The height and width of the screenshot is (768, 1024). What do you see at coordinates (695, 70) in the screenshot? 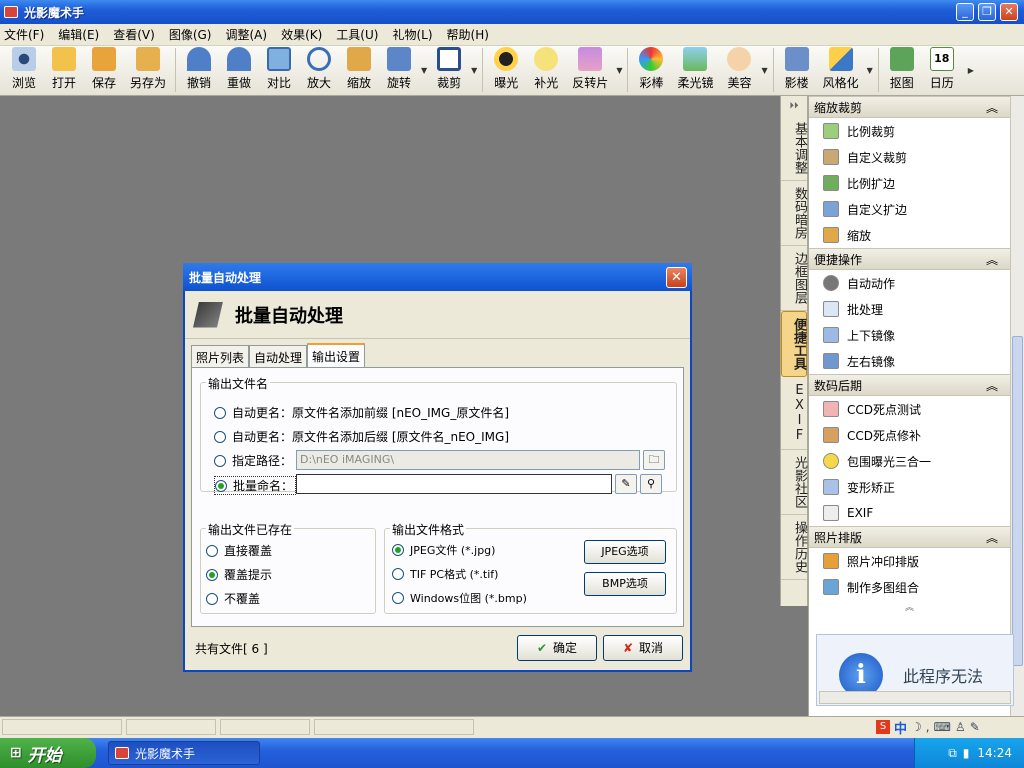
I see `toolbar-soft-light-button: 柔光镜` at bounding box center [695, 70].